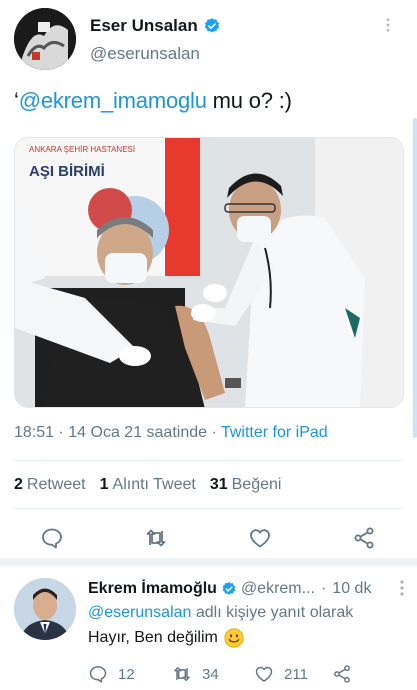 The height and width of the screenshot is (690, 417). Describe the element at coordinates (415, 278) in the screenshot. I see `scrollbar` at that location.